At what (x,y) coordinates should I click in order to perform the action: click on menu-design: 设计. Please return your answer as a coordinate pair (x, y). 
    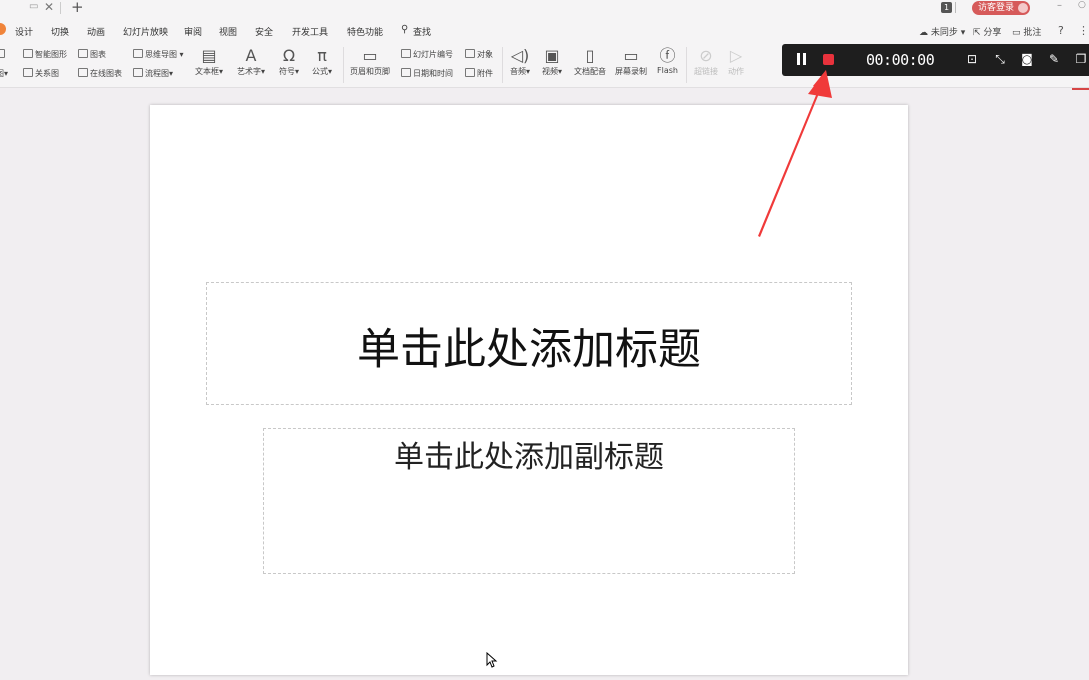
    Looking at the image, I should click on (24, 31).